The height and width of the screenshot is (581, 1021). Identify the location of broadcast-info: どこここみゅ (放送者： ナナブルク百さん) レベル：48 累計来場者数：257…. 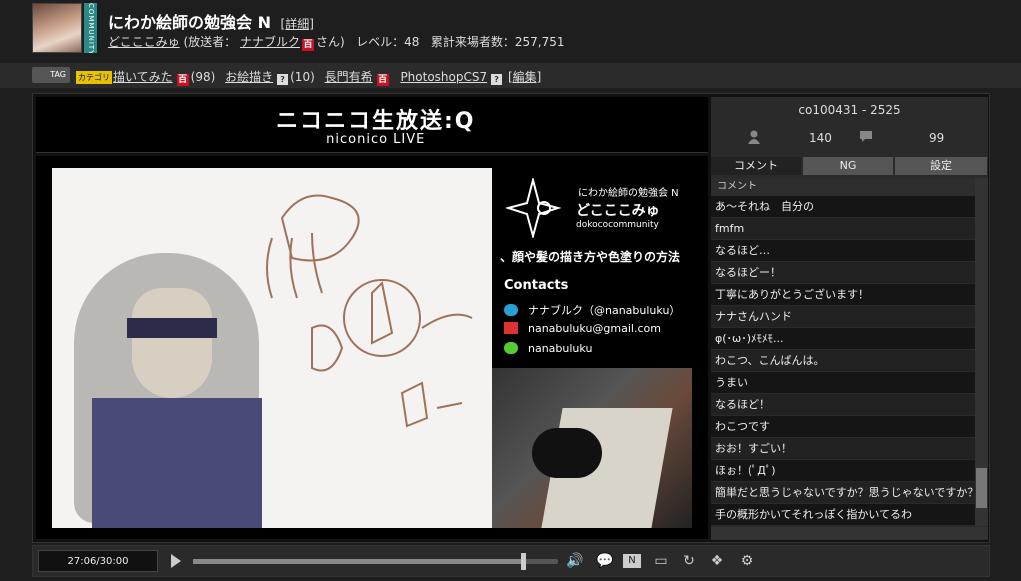
(336, 42).